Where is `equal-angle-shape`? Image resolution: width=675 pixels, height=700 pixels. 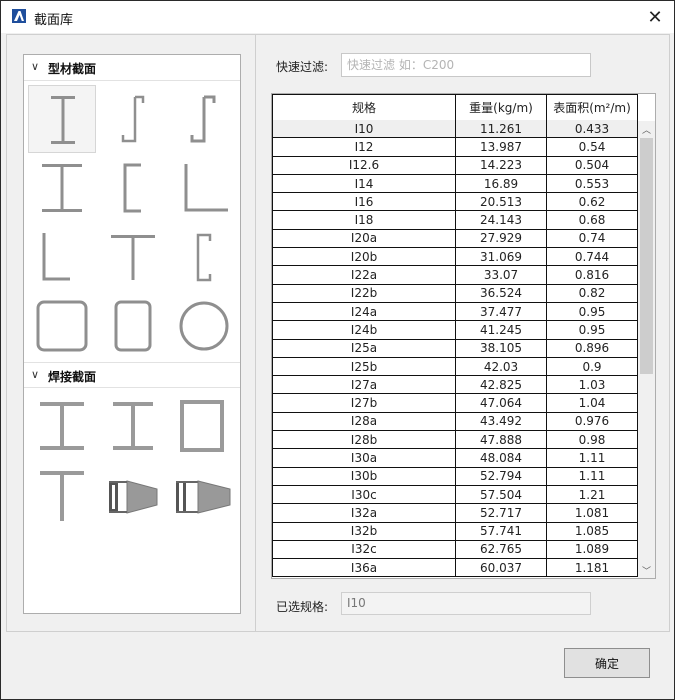 equal-angle-shape is located at coordinates (204, 188).